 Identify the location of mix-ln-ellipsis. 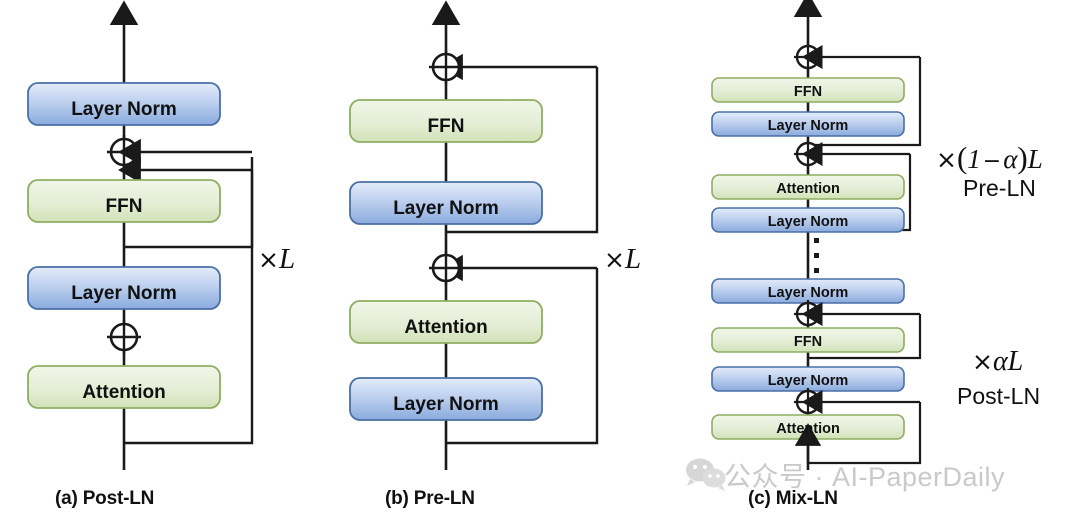
(816, 255).